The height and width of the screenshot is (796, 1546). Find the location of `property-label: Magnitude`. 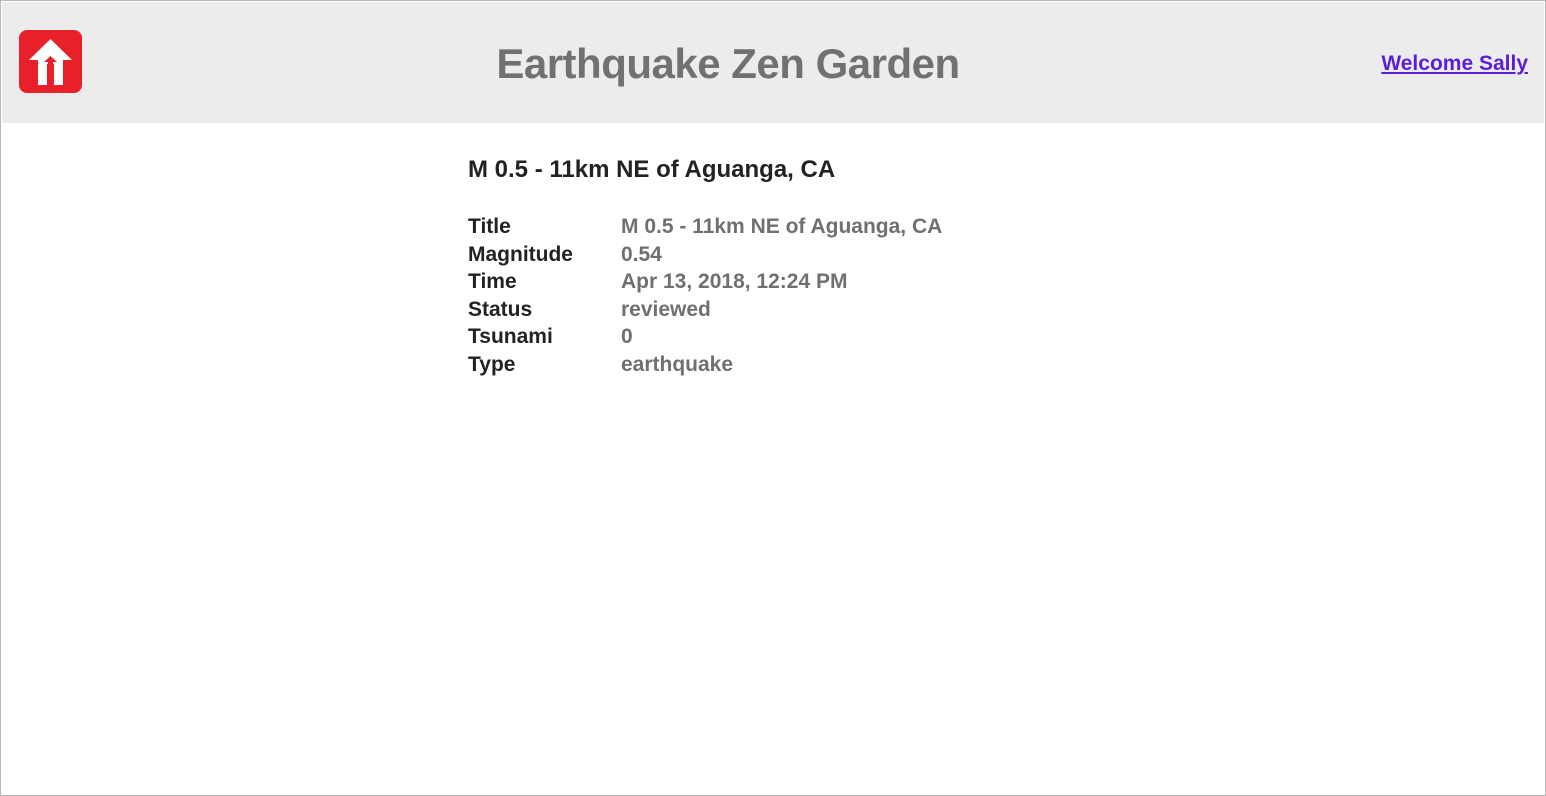

property-label: Magnitude is located at coordinates (520, 254).